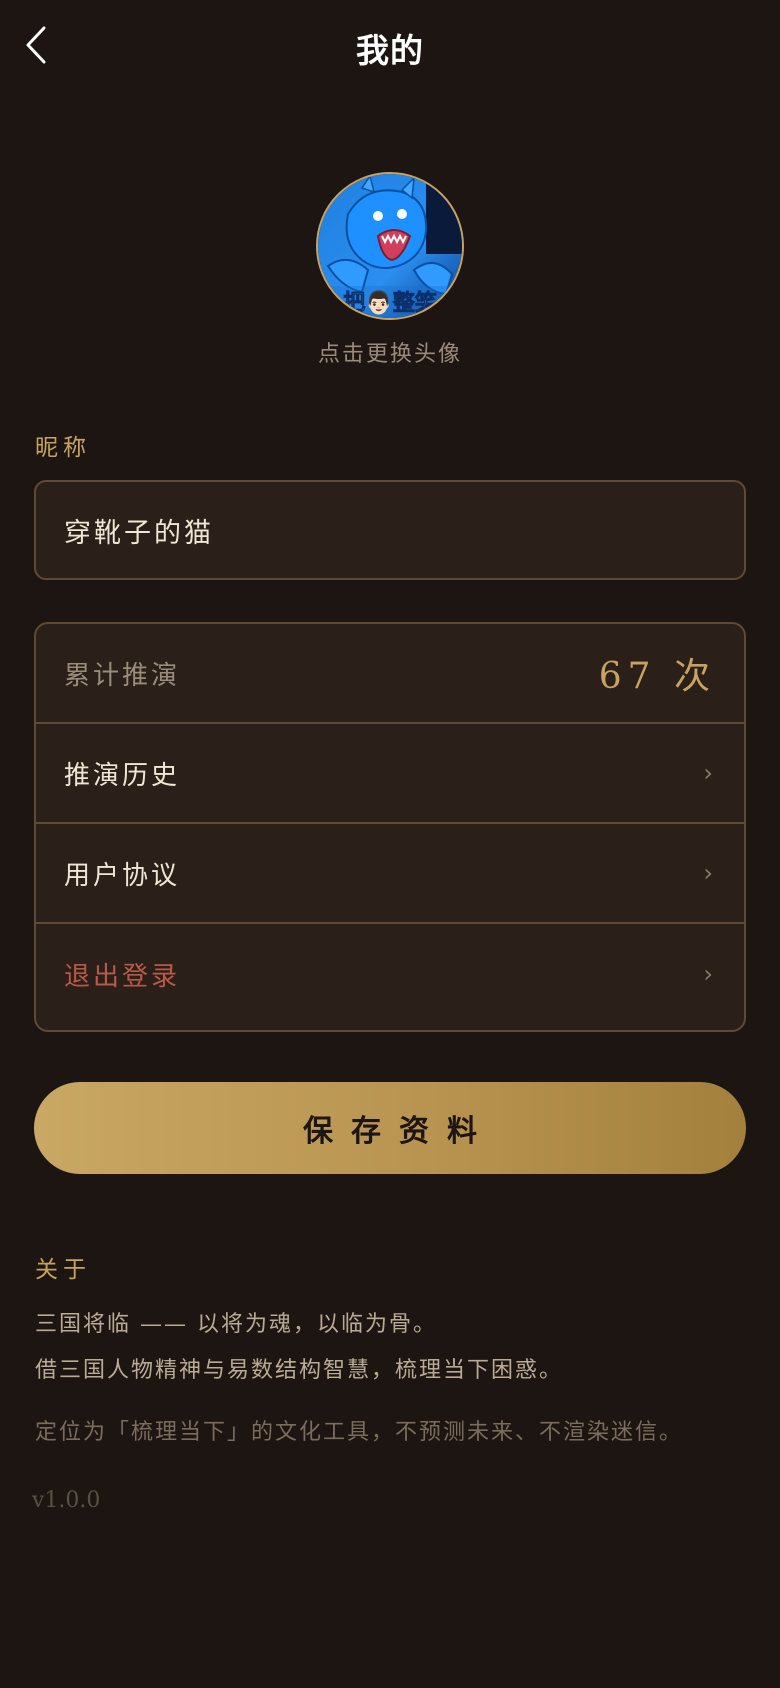  What do you see at coordinates (390, 974) in the screenshot?
I see `menu-item-logout: 退出登录 ›` at bounding box center [390, 974].